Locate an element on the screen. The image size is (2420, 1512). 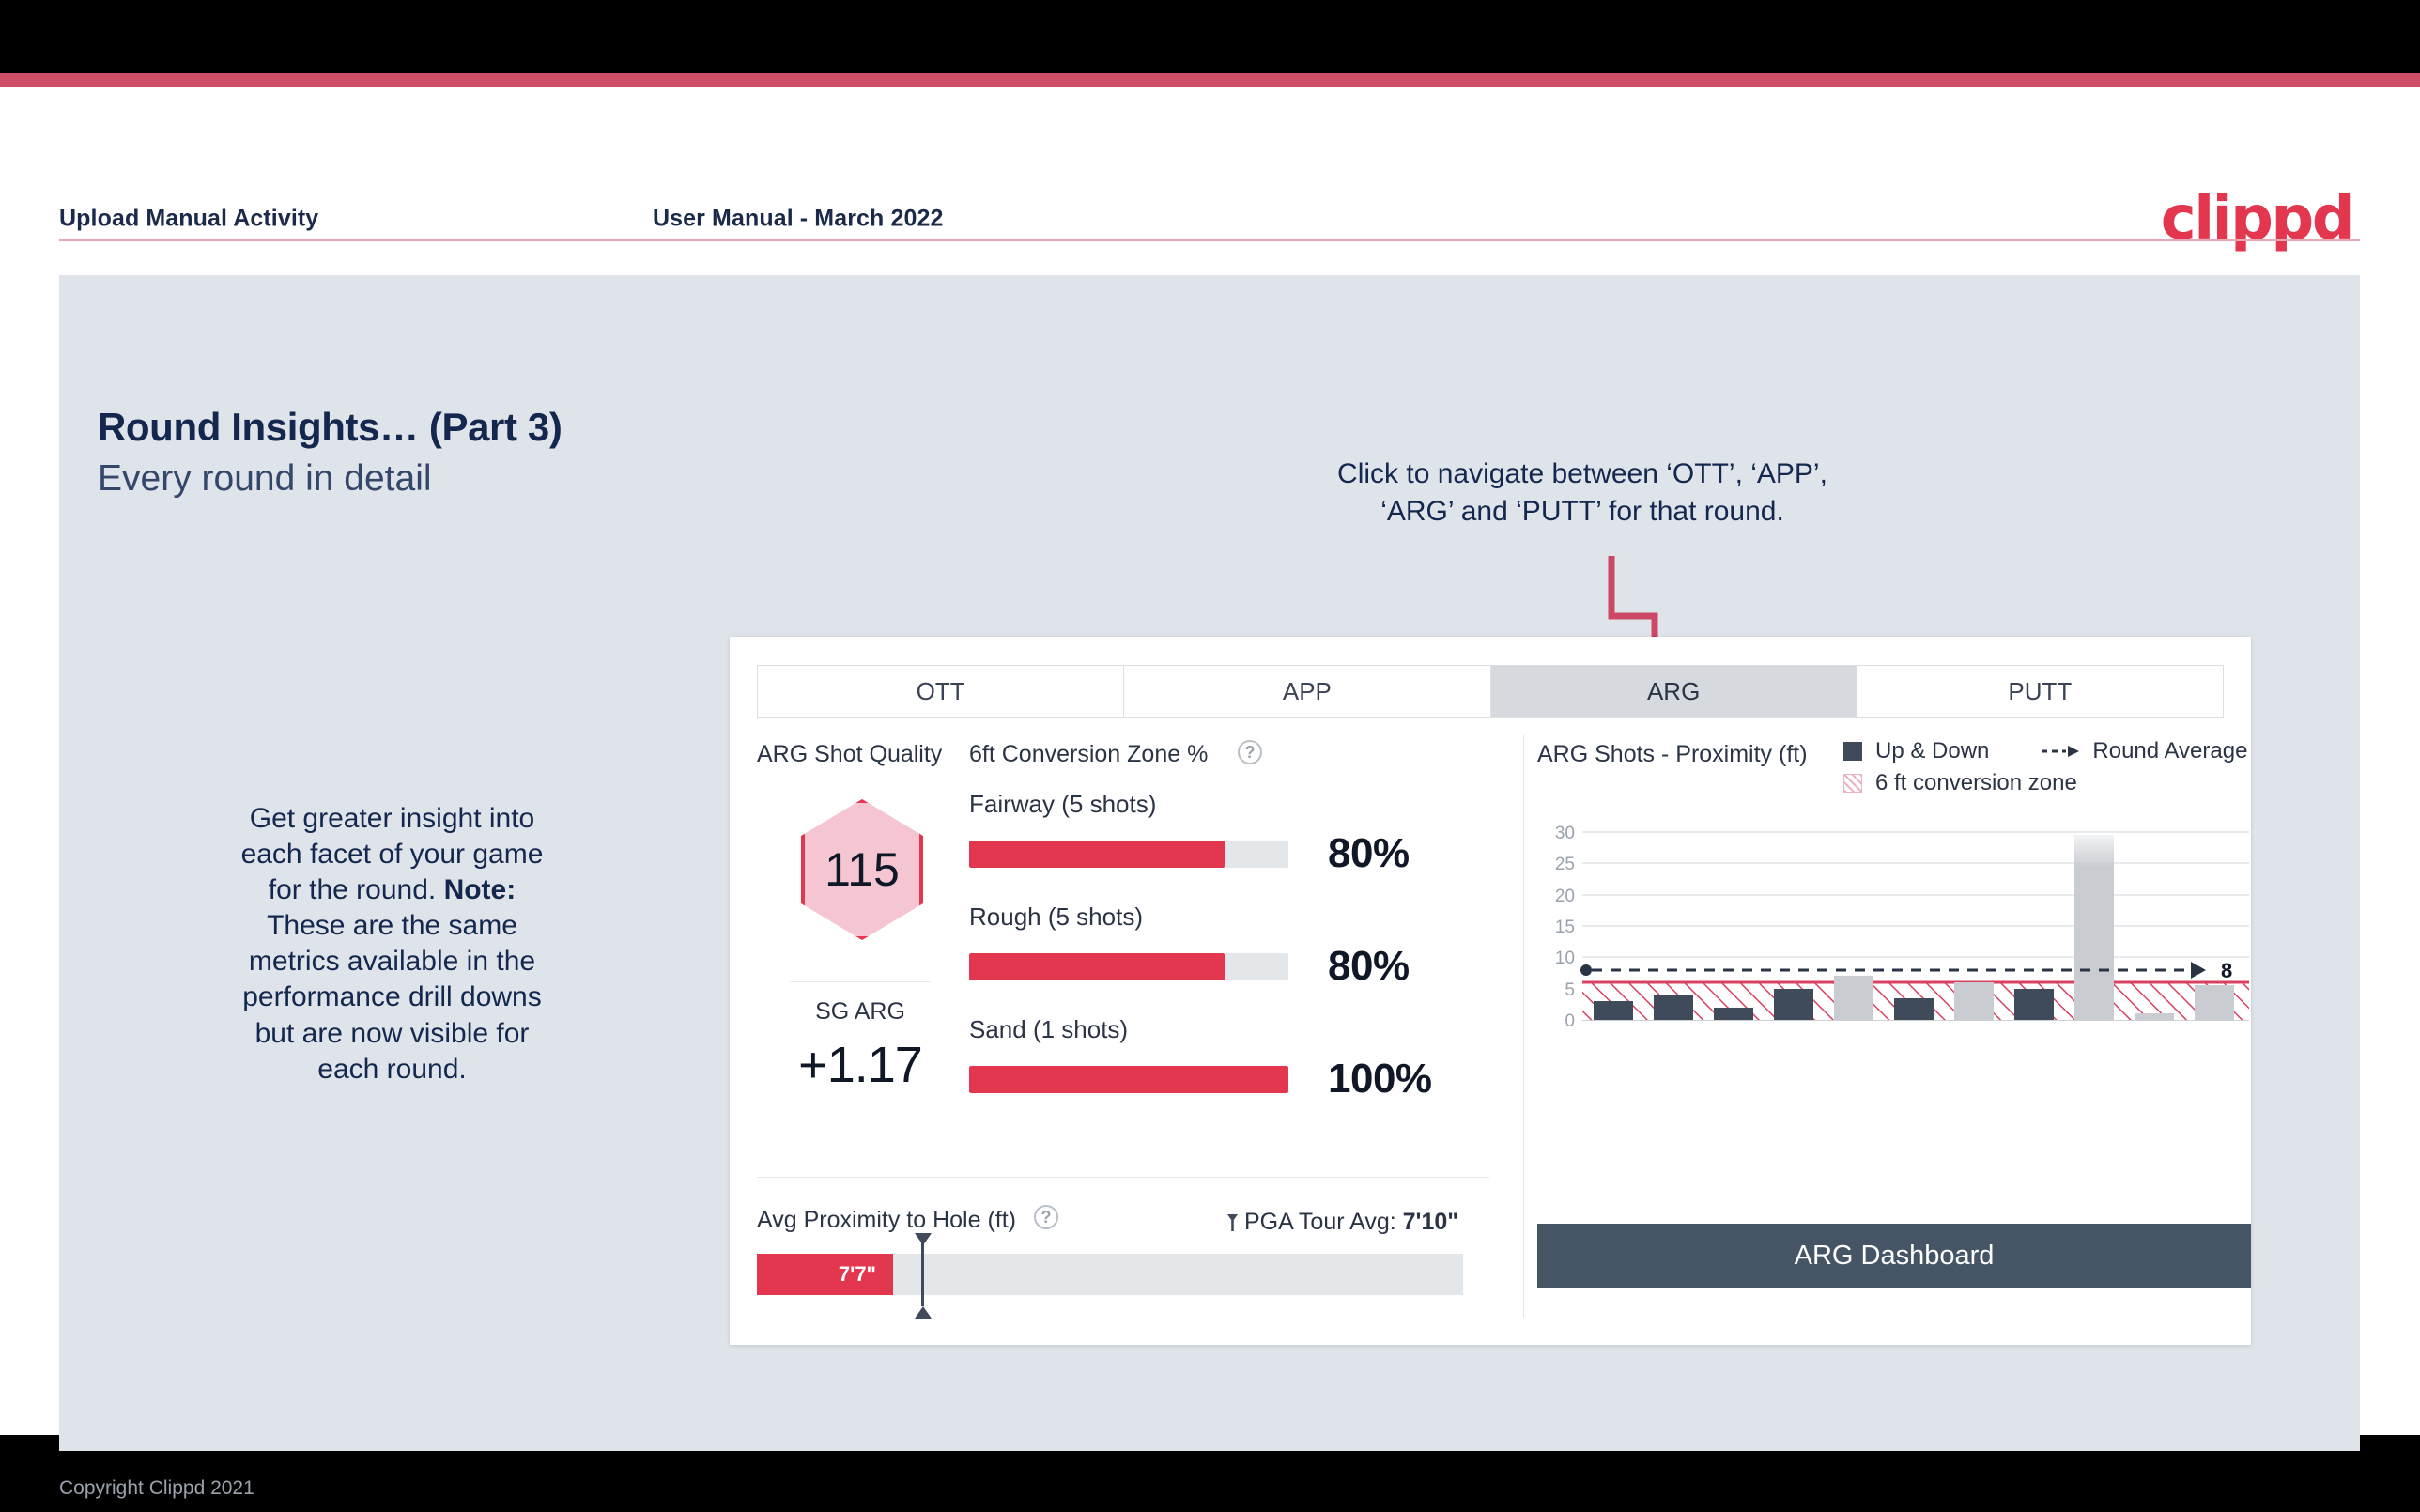
copyright-footer: Copyright Clippd 2021 is located at coordinates (156, 1488).